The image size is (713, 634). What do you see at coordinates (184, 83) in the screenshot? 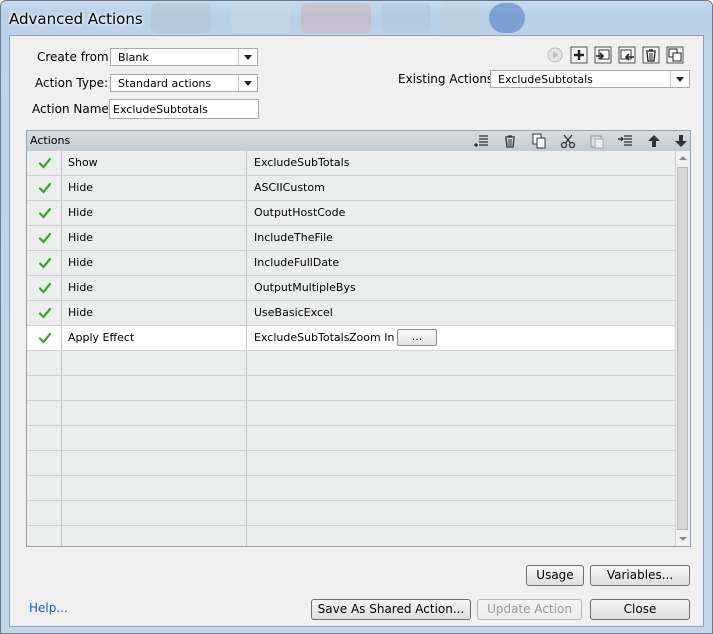
I see `action-type-select: Standard actions` at bounding box center [184, 83].